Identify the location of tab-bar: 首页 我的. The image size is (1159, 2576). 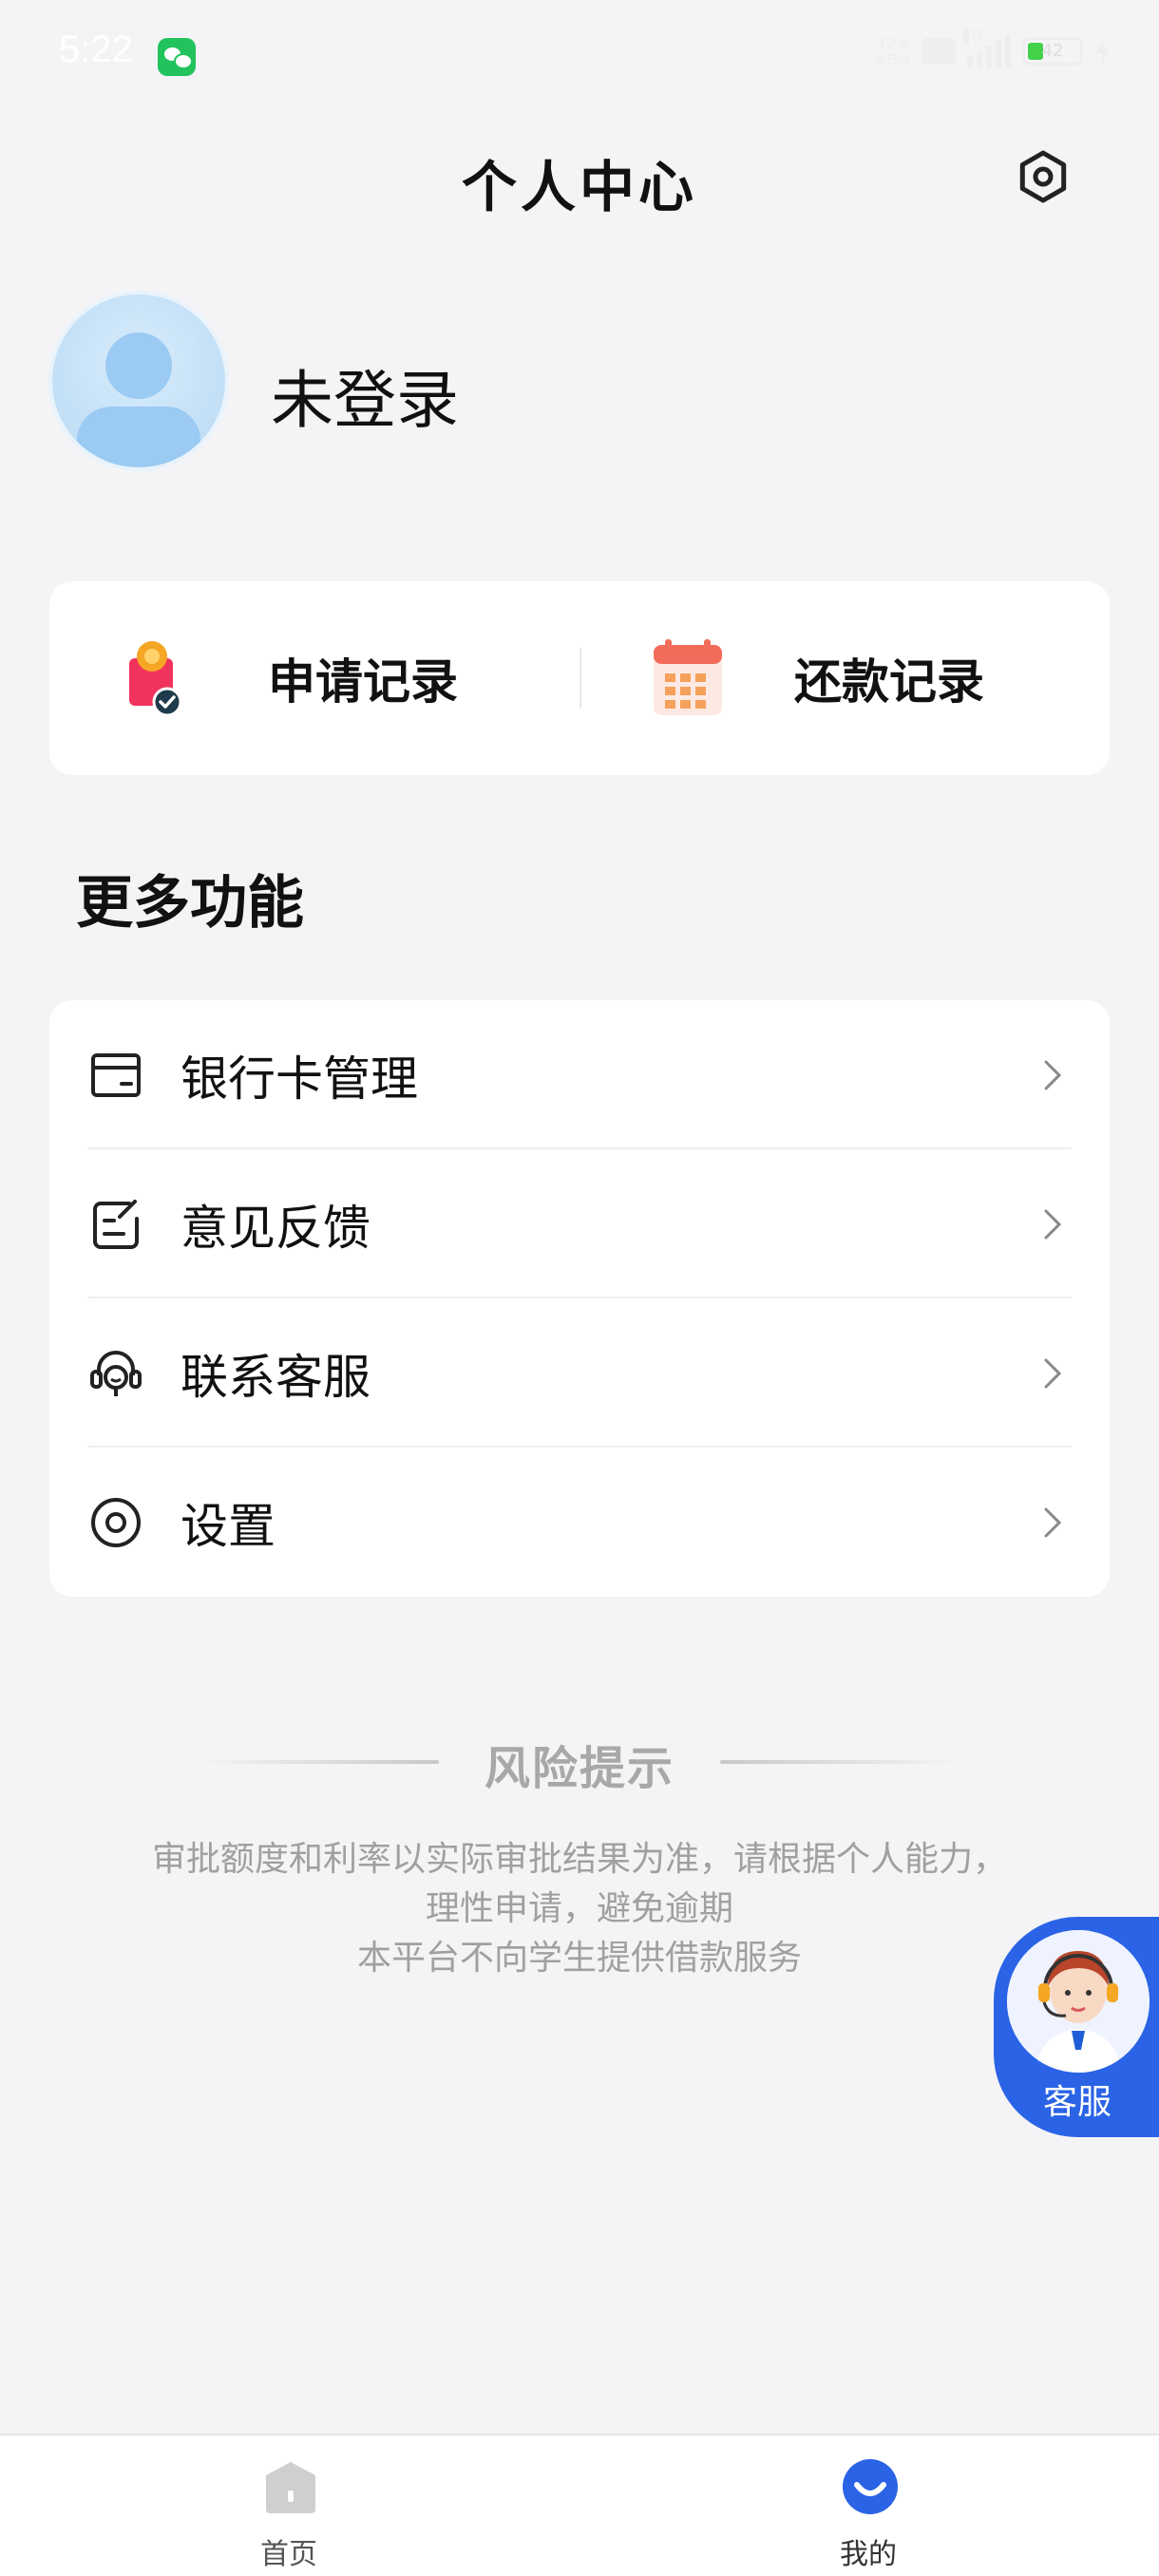
(579, 2505).